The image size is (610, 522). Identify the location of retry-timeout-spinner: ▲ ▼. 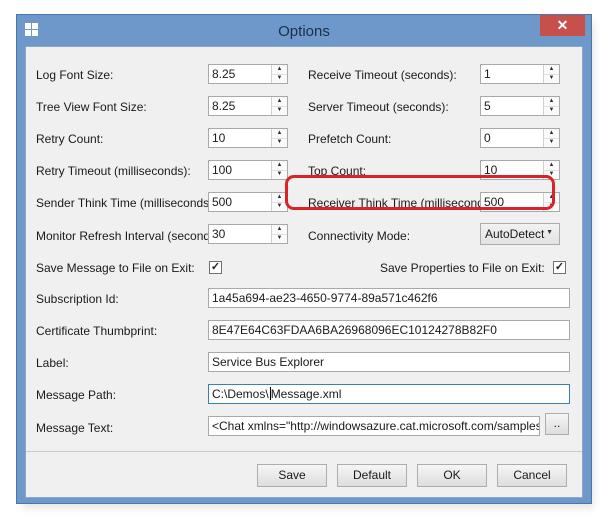
(279, 170).